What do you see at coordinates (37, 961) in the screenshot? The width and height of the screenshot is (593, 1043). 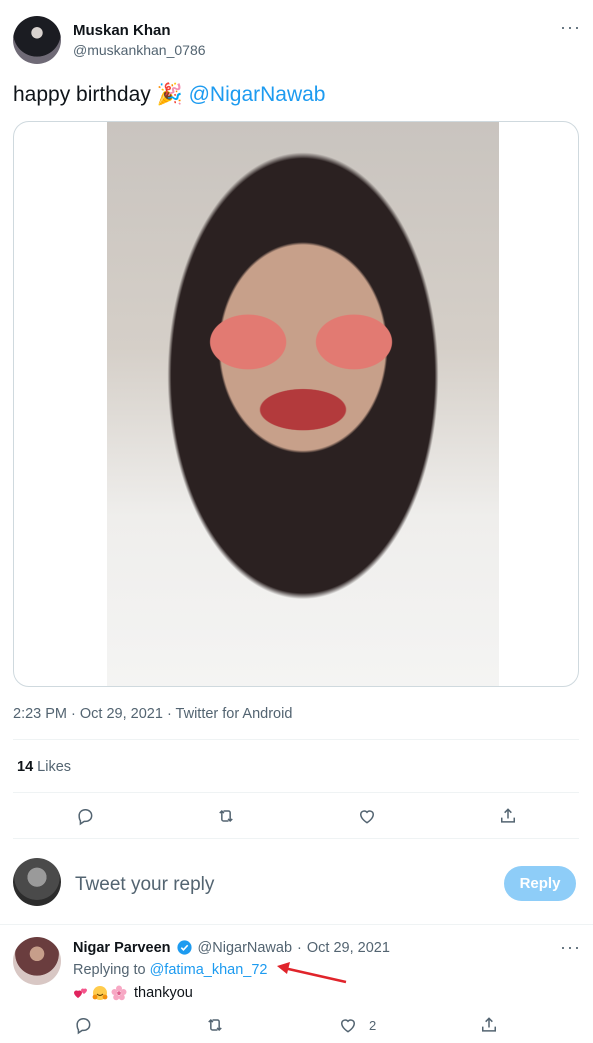 I see `reply-author-avatar` at bounding box center [37, 961].